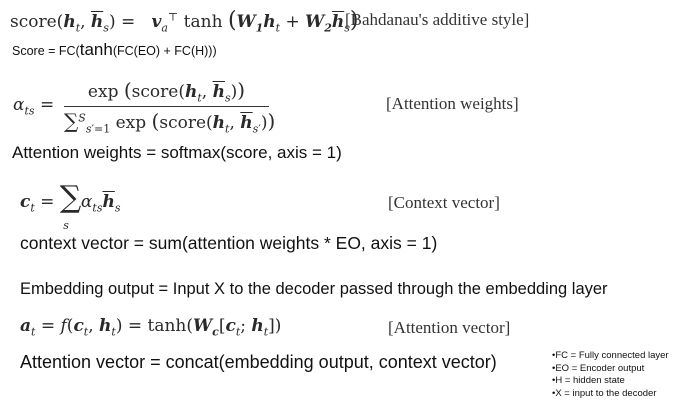 The image size is (691, 410). Describe the element at coordinates (166, 91) in the screenshot. I see `attention-weights-numerator: exp (score(ht, hs))` at that location.